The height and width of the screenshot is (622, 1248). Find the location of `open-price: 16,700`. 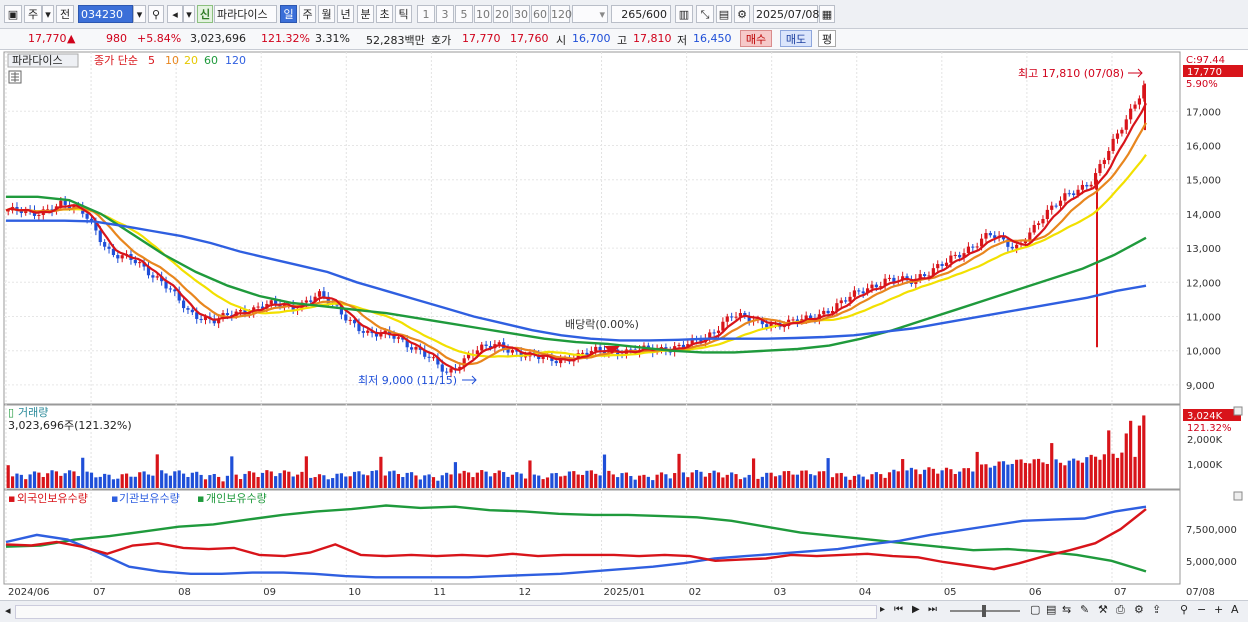

open-price: 16,700 is located at coordinates (591, 38).